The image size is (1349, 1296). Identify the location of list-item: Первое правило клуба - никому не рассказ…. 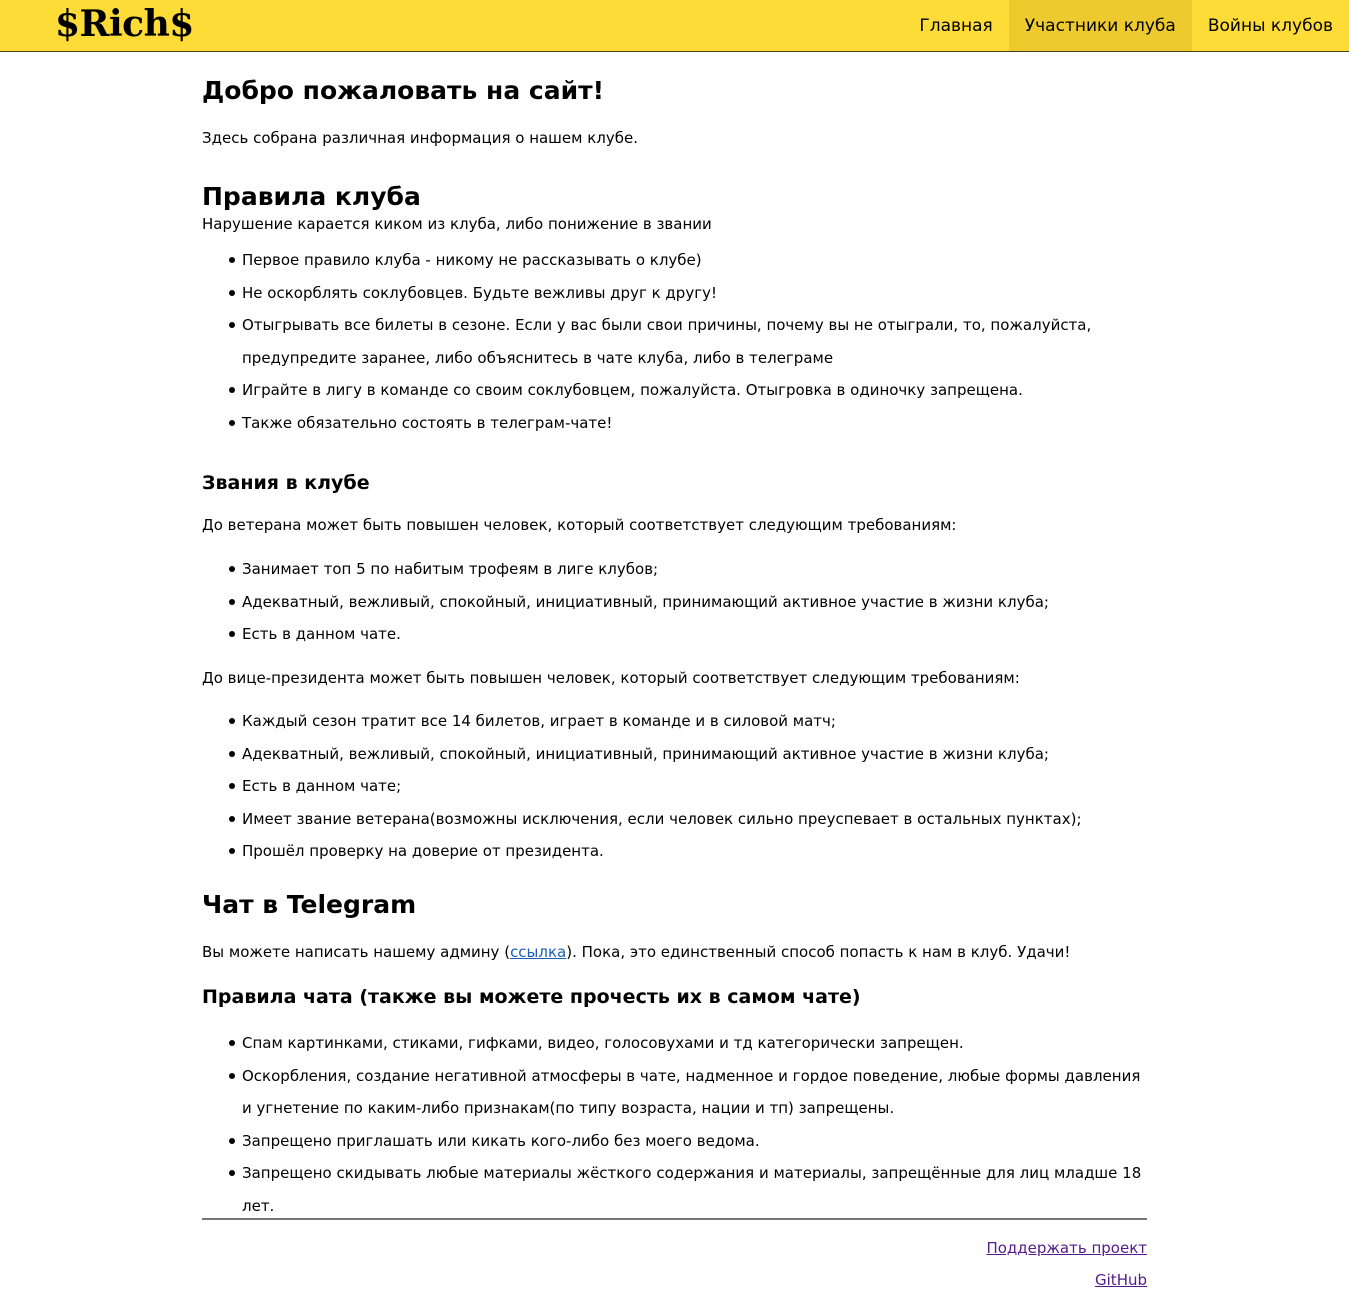
(688, 260).